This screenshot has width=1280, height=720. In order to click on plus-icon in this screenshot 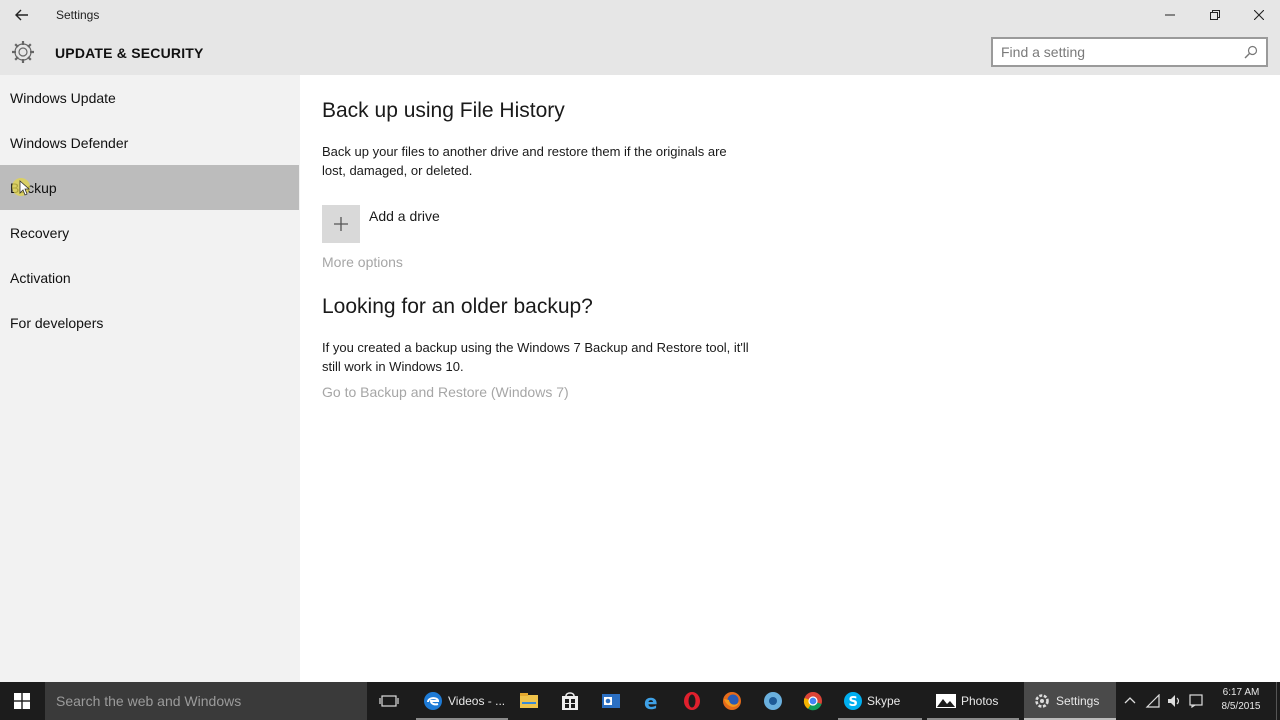, I will do `click(341, 224)`.